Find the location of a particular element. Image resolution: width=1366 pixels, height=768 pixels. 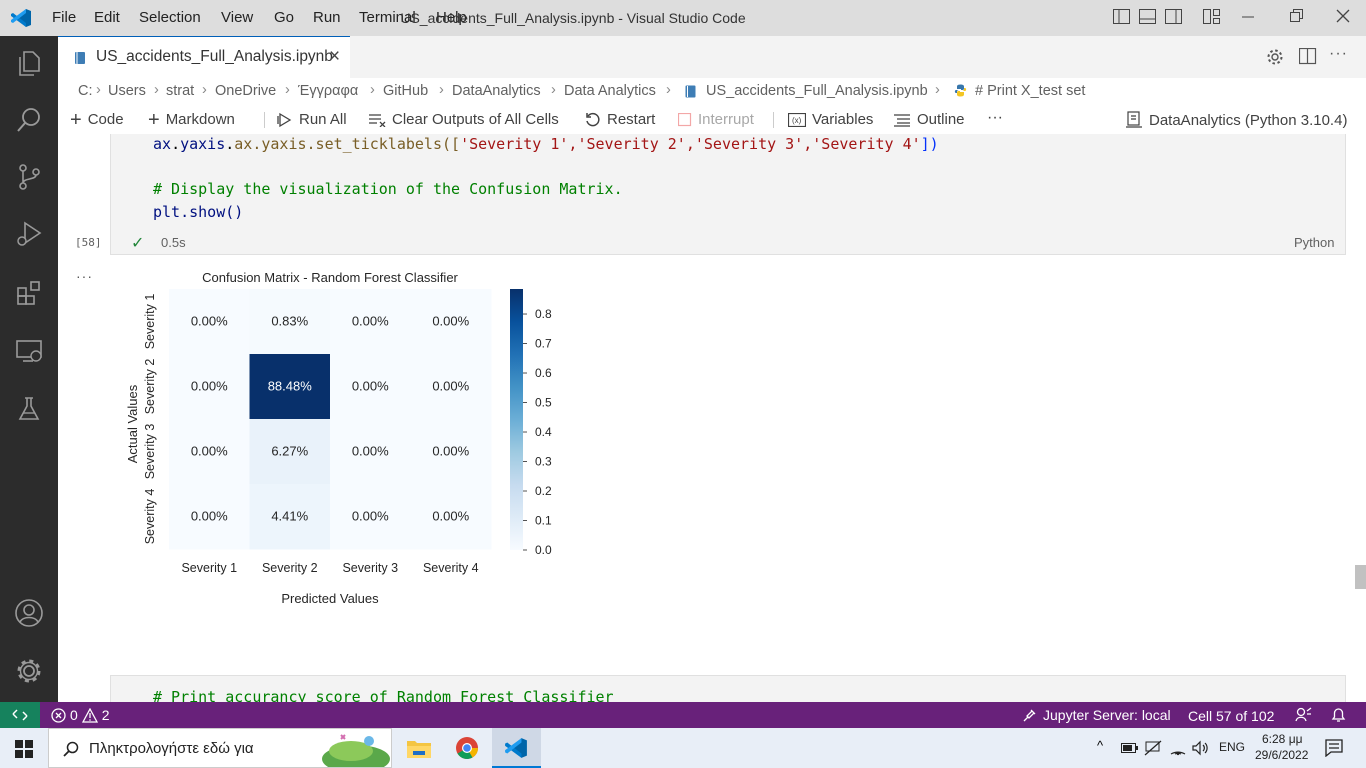

interrupt-icon is located at coordinates (685, 119).